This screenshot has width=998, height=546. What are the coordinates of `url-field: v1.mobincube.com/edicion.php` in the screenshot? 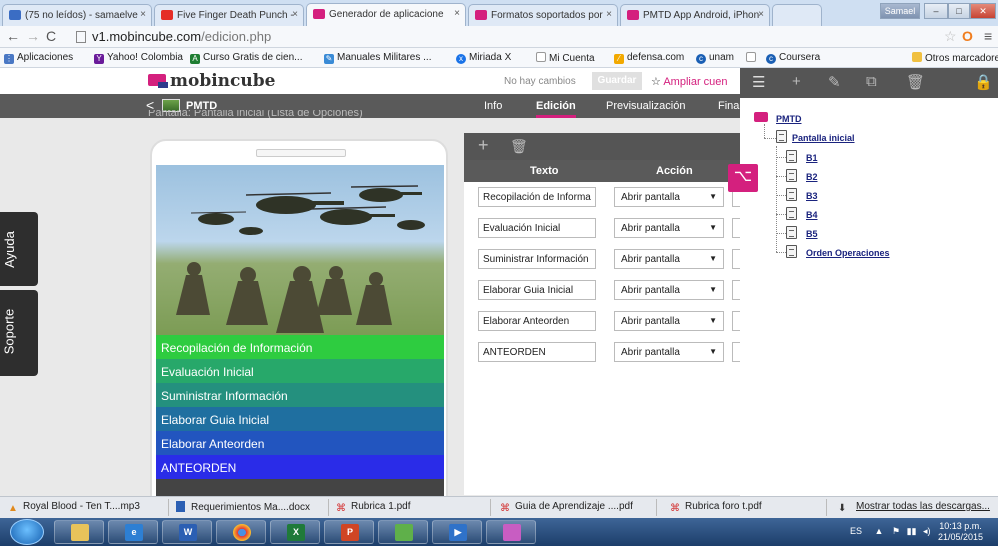 It's located at (521, 37).